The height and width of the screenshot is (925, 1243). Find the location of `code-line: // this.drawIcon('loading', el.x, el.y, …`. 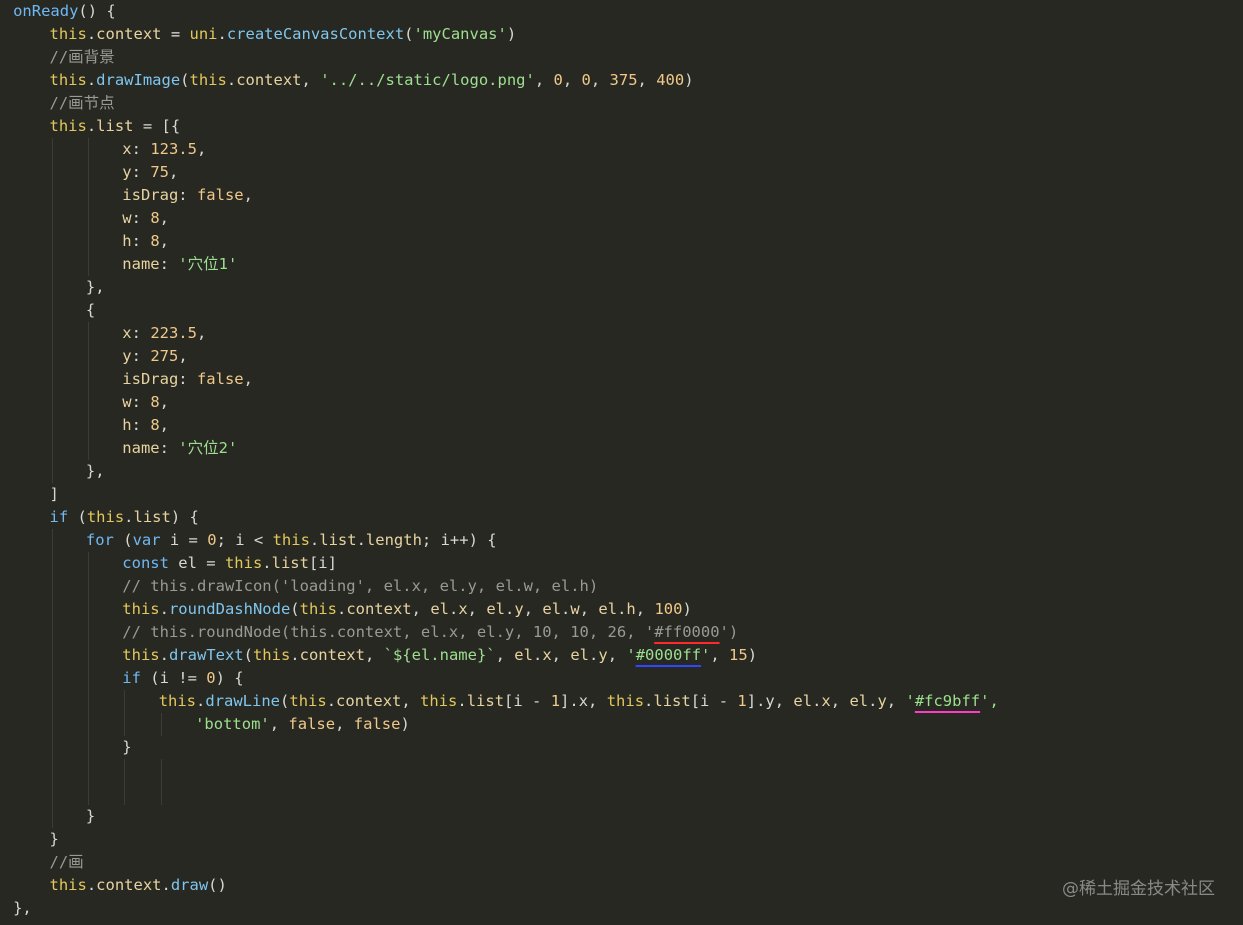

code-line: // this.drawIcon('loading', el.x, el.y, … is located at coordinates (360, 586).